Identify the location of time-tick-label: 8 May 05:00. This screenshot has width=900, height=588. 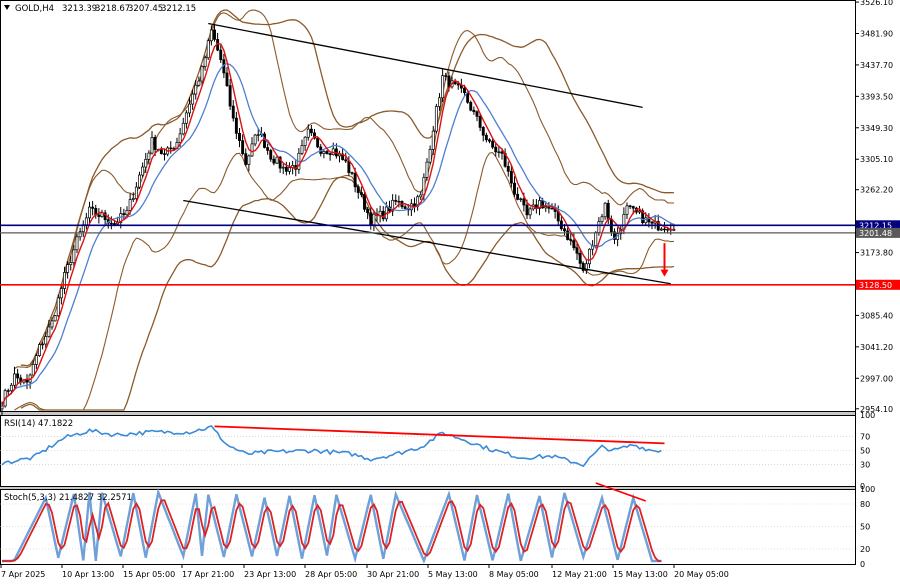
(514, 574).